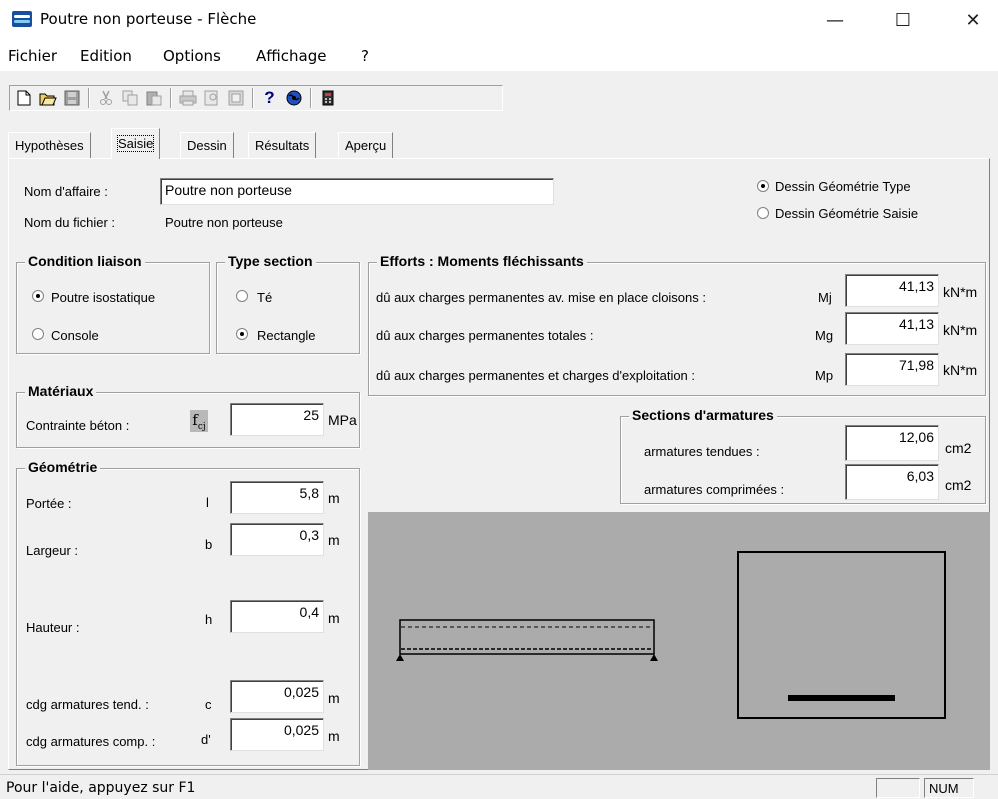  I want to click on largeur-symbol: b, so click(209, 544).